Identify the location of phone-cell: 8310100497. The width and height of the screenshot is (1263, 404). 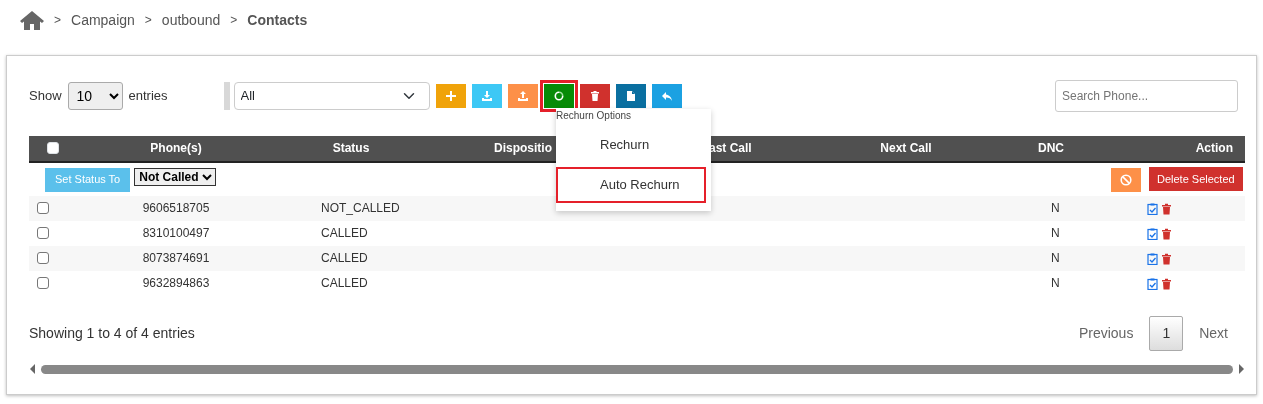
(176, 232).